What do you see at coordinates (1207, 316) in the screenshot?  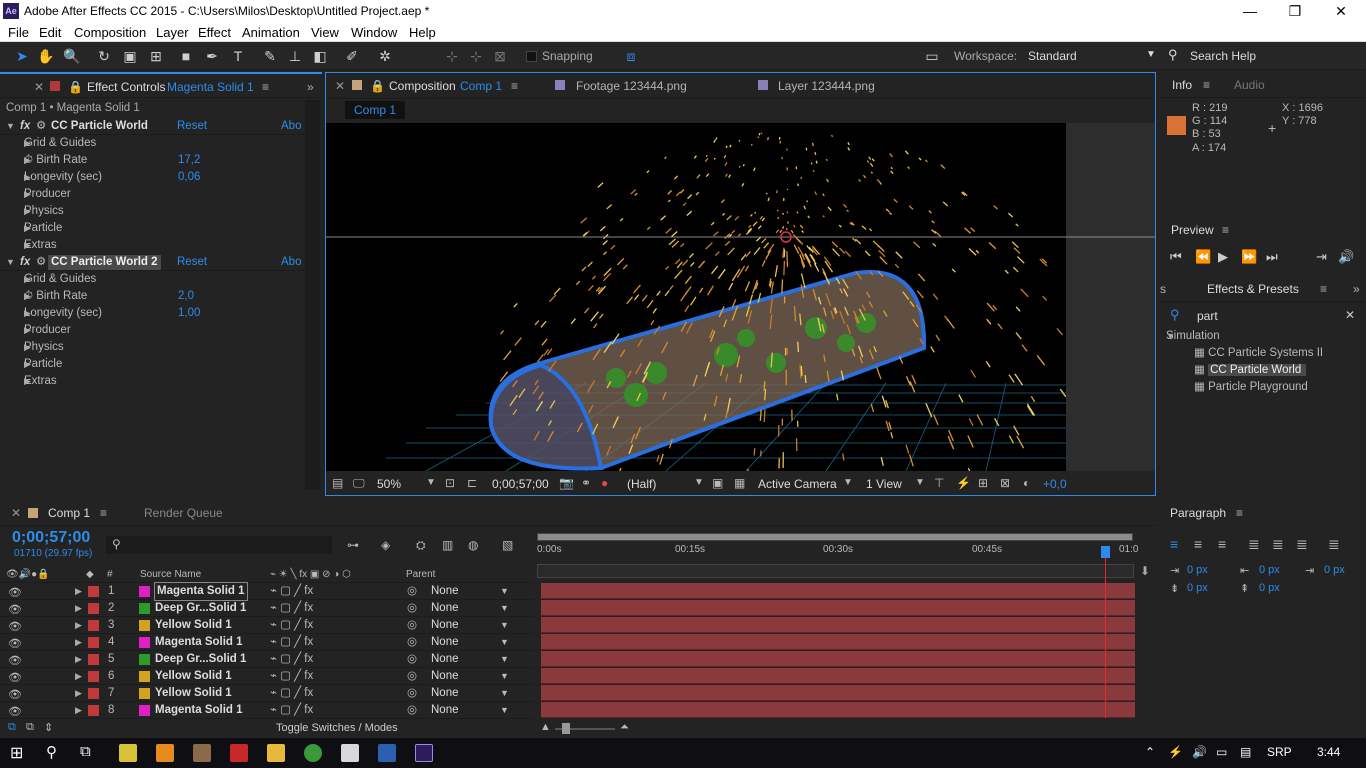 I see `effects-search-input: part` at bounding box center [1207, 316].